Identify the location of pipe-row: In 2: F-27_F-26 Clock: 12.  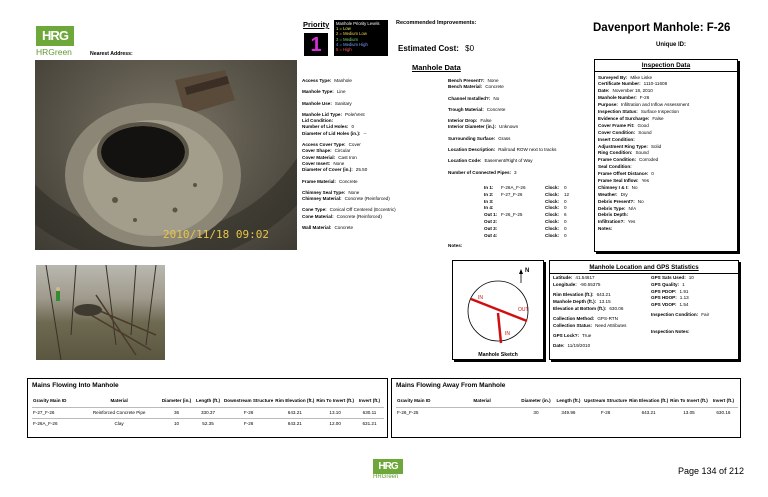
(540, 195).